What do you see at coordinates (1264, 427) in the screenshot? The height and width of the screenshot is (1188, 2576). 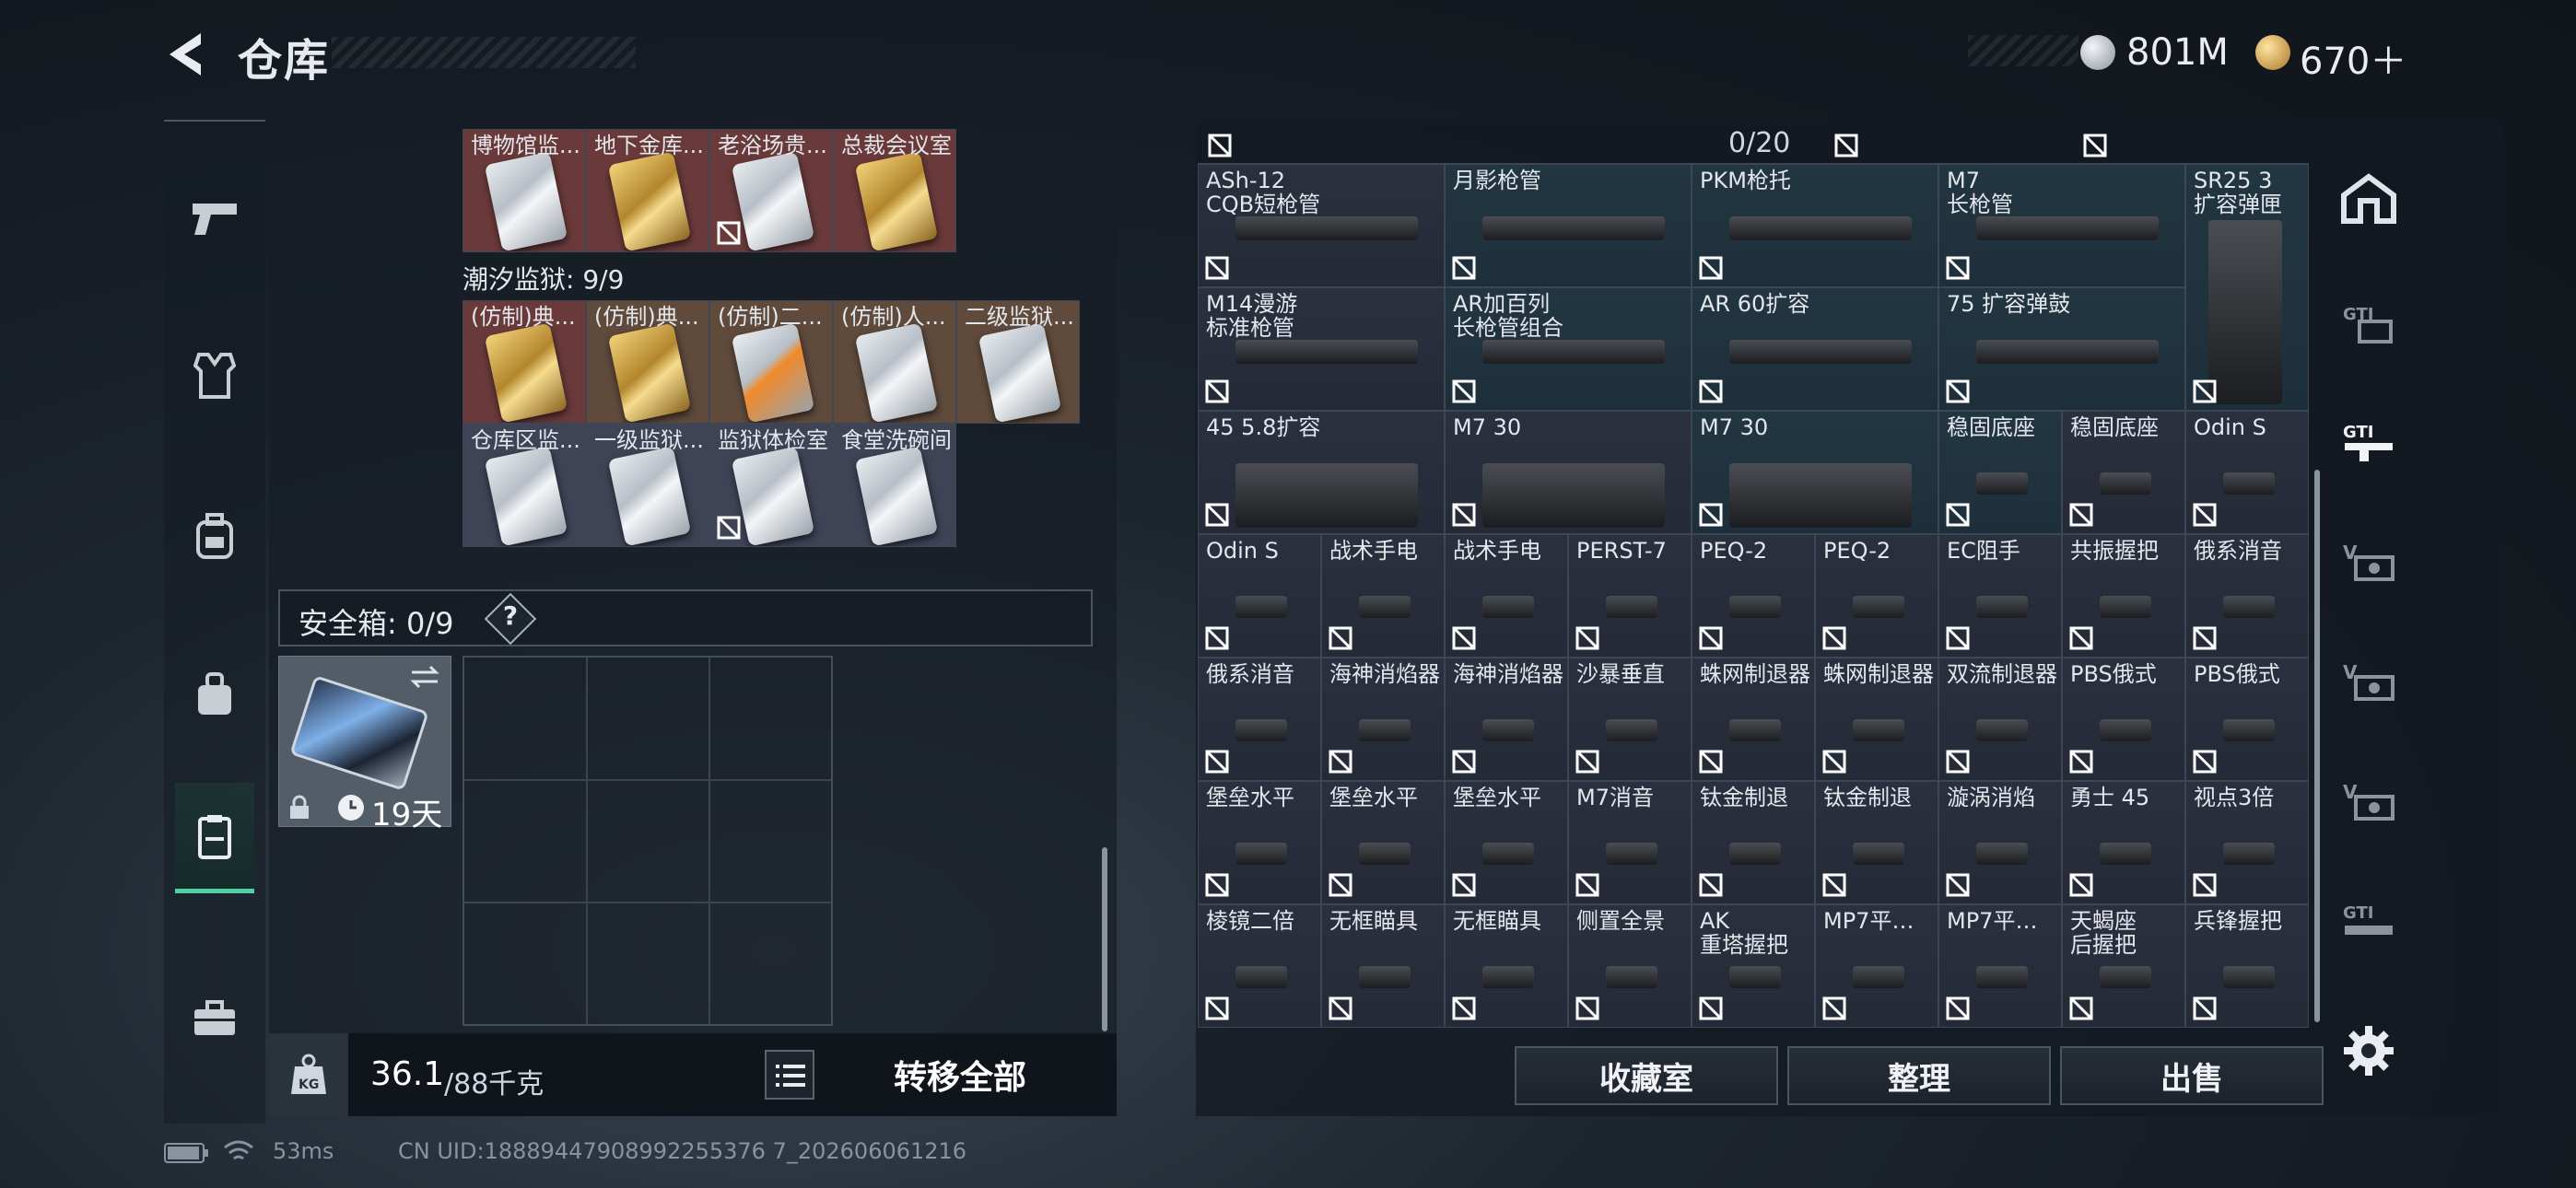 I see `item-name: 45 5.8扩容` at bounding box center [1264, 427].